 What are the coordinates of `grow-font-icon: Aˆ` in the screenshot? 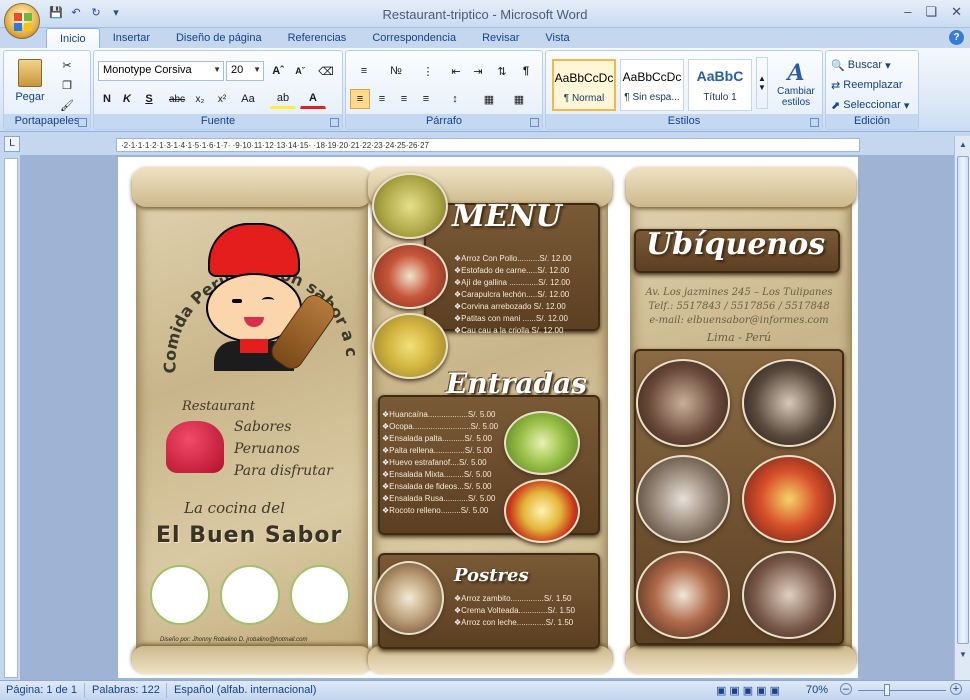 It's located at (278, 71).